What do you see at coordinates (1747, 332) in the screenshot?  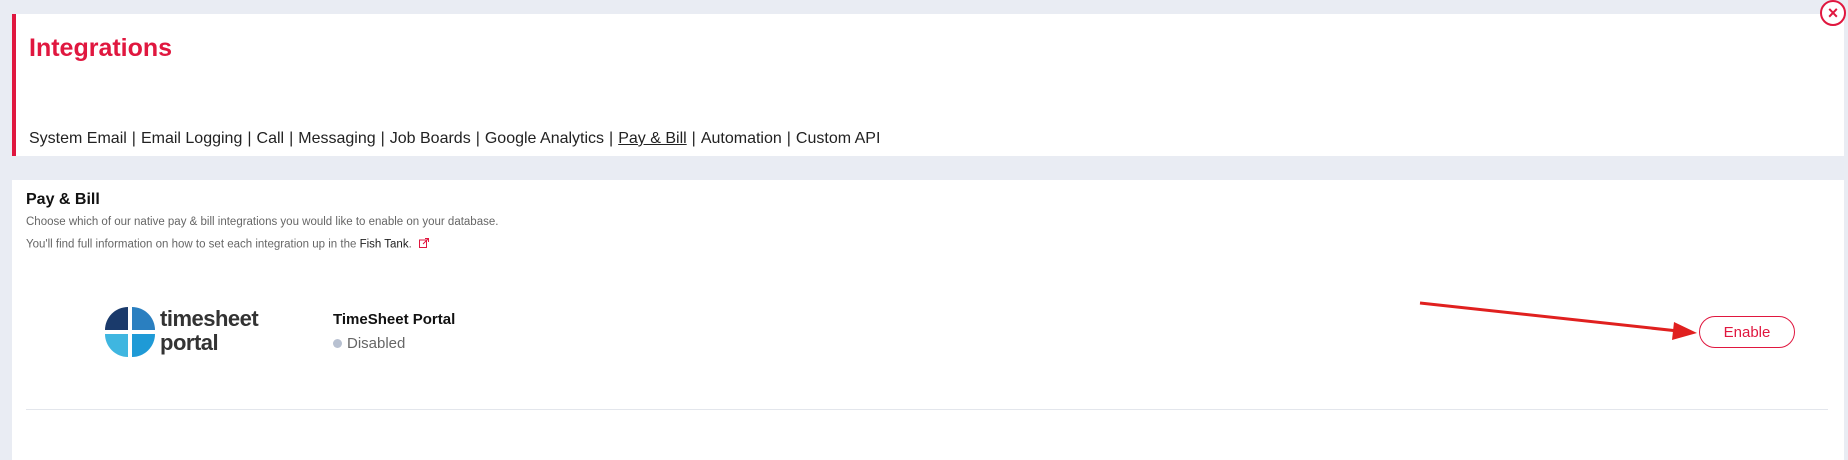 I see `enable-button: Enable` at bounding box center [1747, 332].